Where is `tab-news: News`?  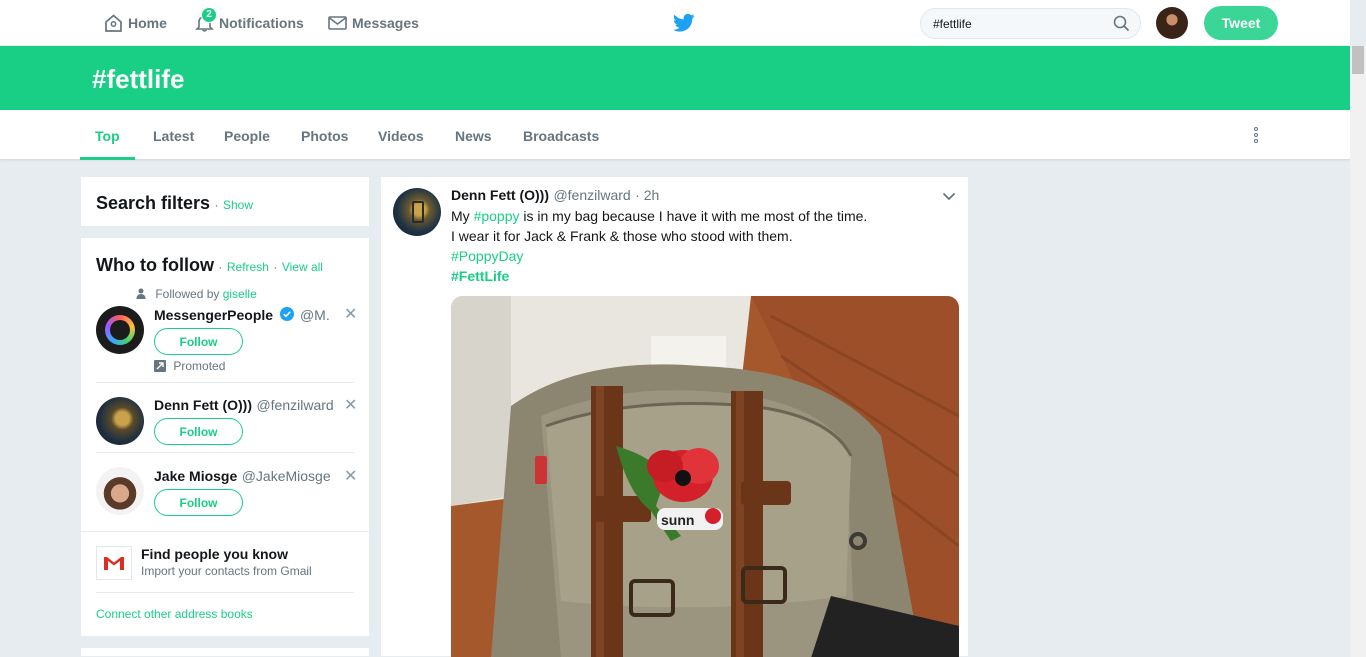 tab-news: News is located at coordinates (473, 135).